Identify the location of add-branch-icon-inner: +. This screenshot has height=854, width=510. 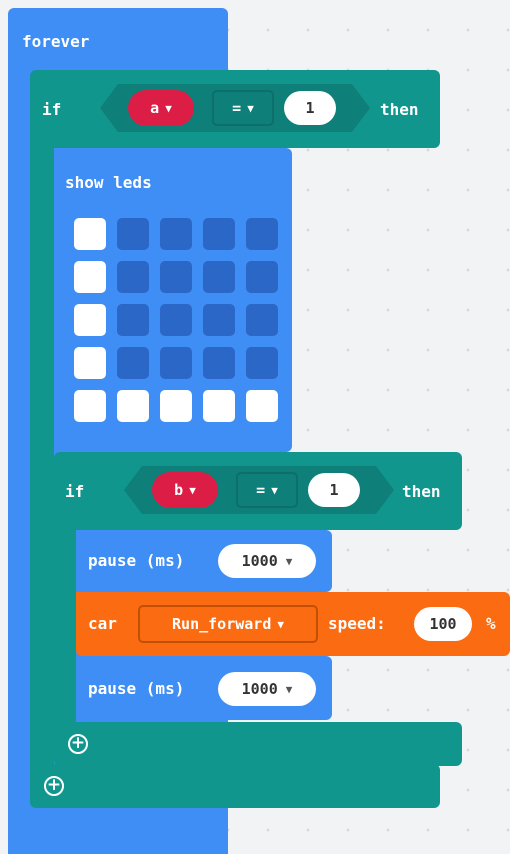
(78, 744).